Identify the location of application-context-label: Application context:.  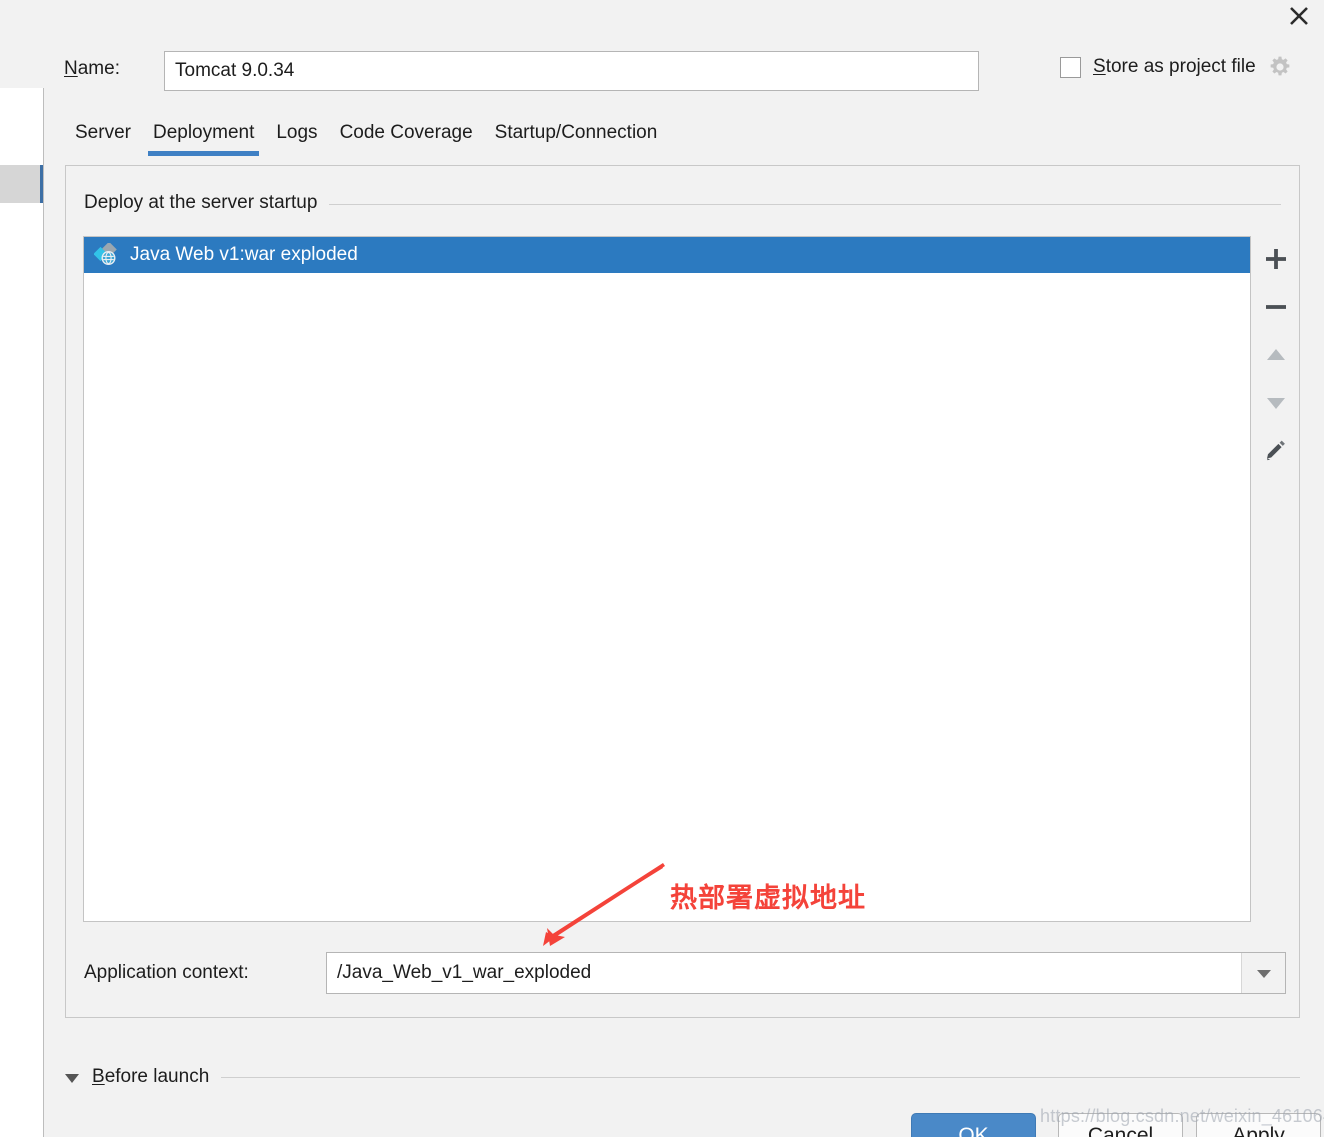
(166, 972).